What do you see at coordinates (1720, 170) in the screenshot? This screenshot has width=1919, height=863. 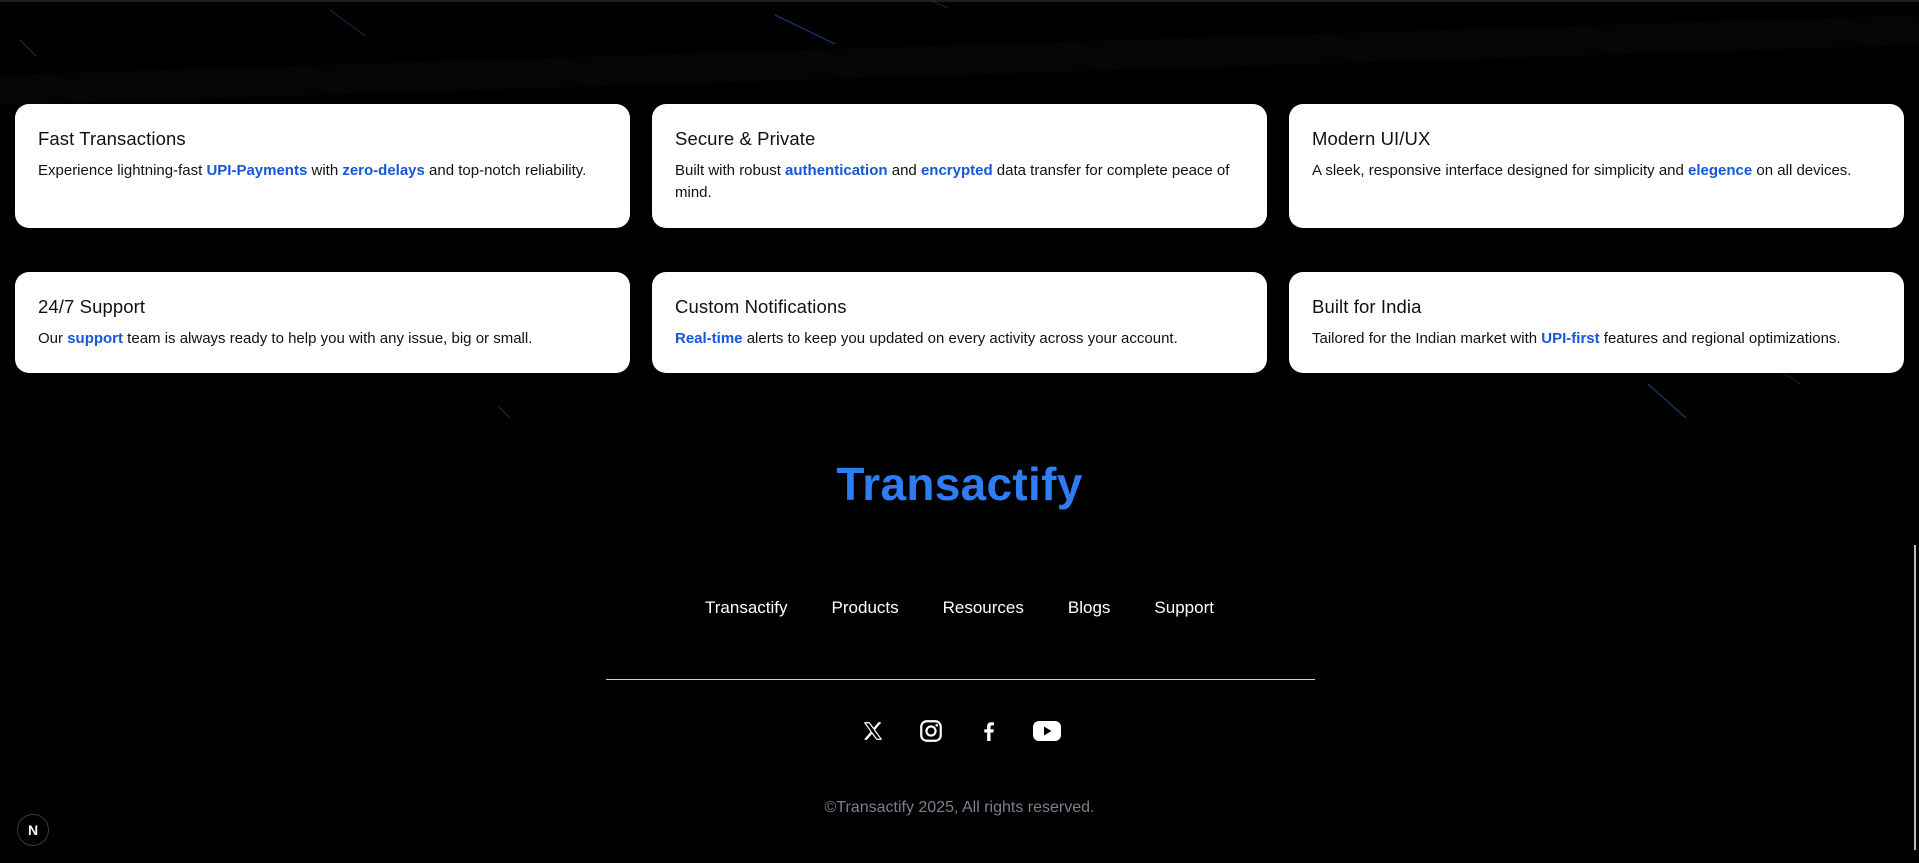 I see `highlight-text: elegence` at bounding box center [1720, 170].